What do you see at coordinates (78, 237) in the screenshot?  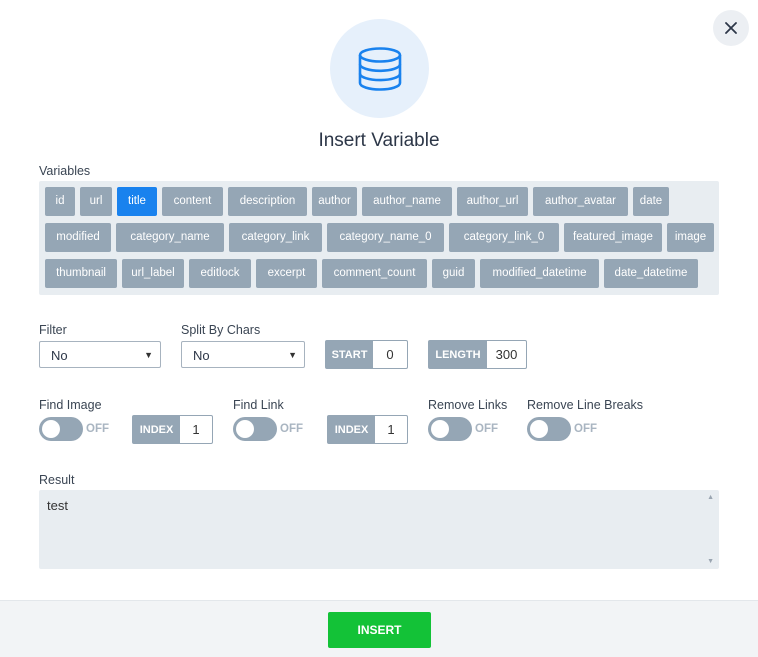 I see `variable-chip-modified: modified` at bounding box center [78, 237].